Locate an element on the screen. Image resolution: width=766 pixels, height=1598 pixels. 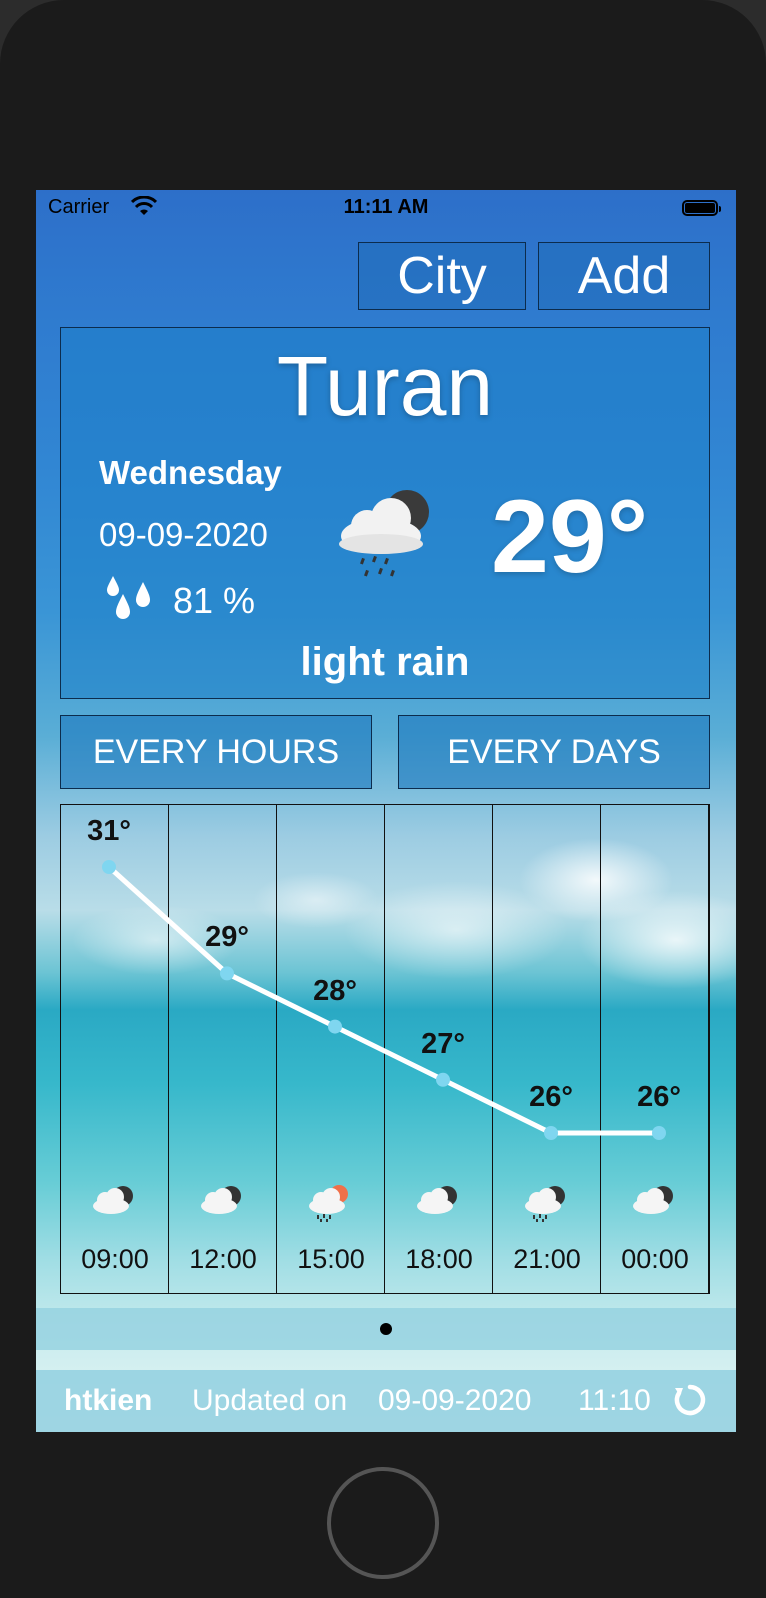
updated-date: 09-09-2020 is located at coordinates (455, 1400).